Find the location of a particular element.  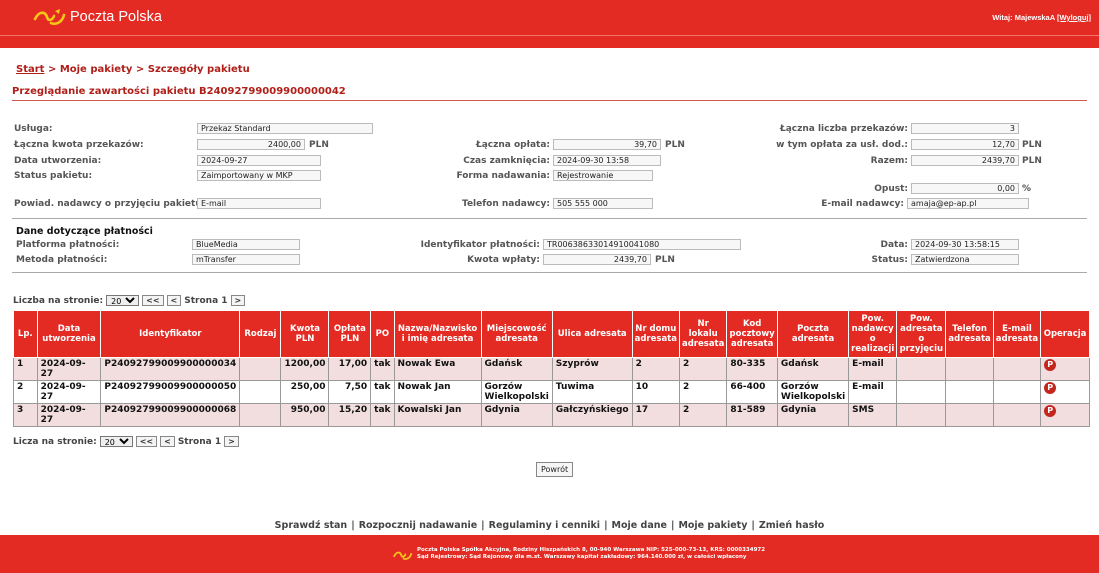

brand-name: Poczta Polska is located at coordinates (116, 17).